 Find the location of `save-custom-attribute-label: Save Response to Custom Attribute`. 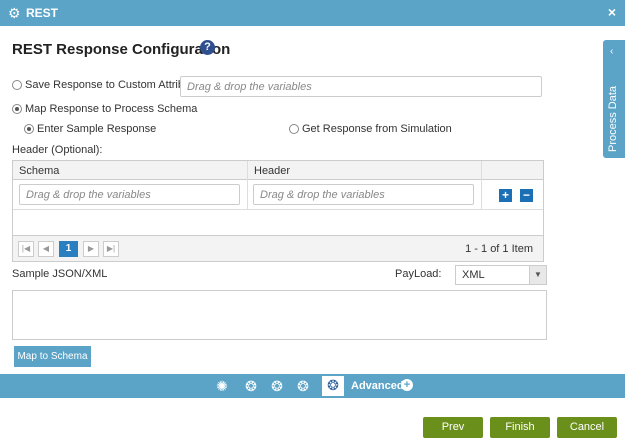

save-custom-attribute-label: Save Response to Custom Attribute is located at coordinates (112, 85).